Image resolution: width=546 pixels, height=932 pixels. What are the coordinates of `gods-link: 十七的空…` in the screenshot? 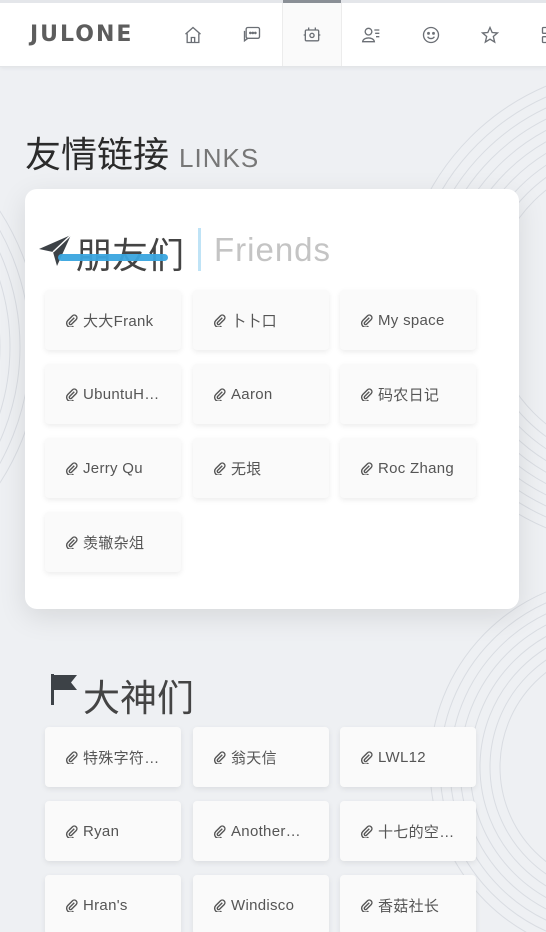 It's located at (408, 831).